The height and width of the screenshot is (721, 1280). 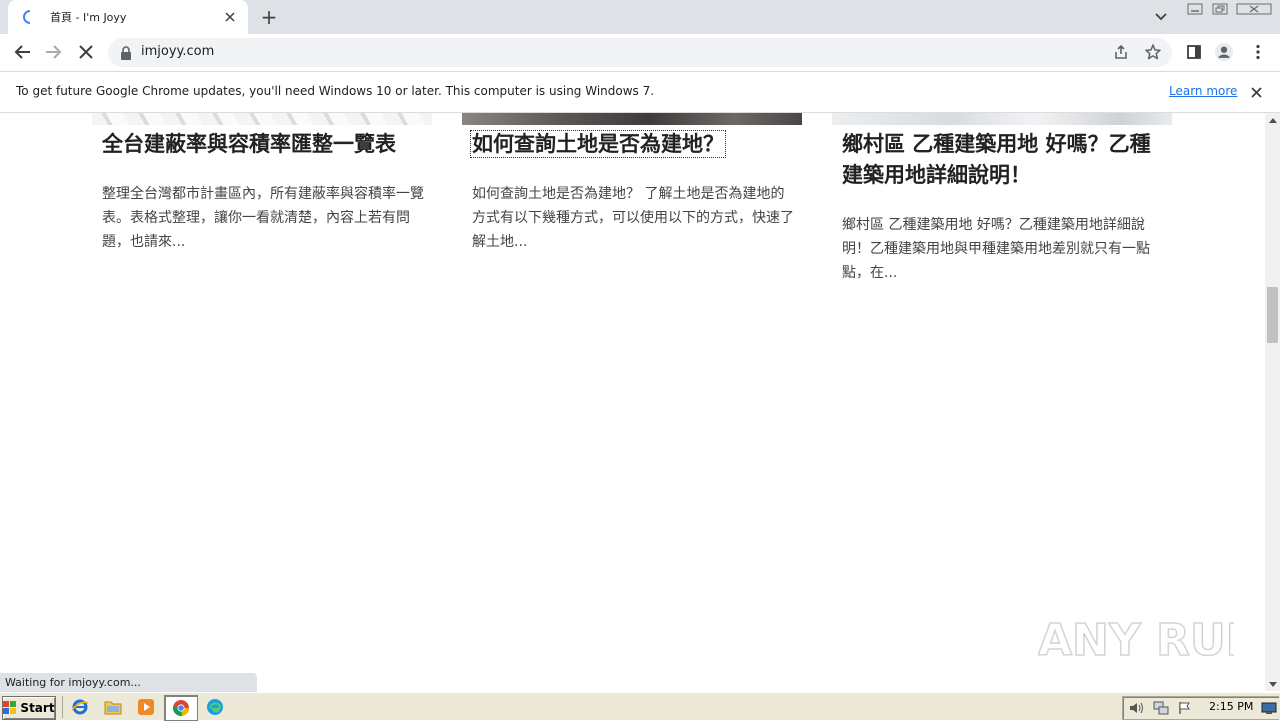 What do you see at coordinates (30, 17) in the screenshot?
I see `loading-spinner-icon` at bounding box center [30, 17].